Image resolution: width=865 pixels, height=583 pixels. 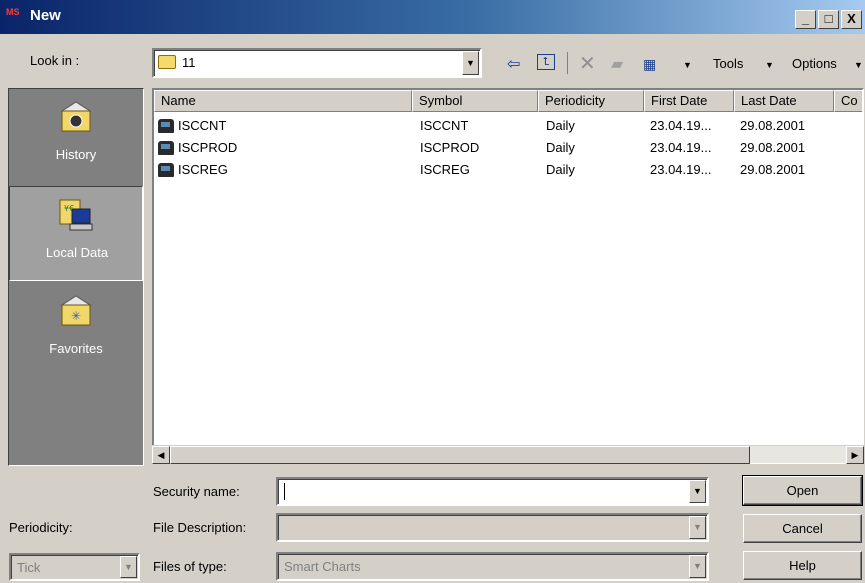 I want to click on look-in-value: 11, so click(x=189, y=62).